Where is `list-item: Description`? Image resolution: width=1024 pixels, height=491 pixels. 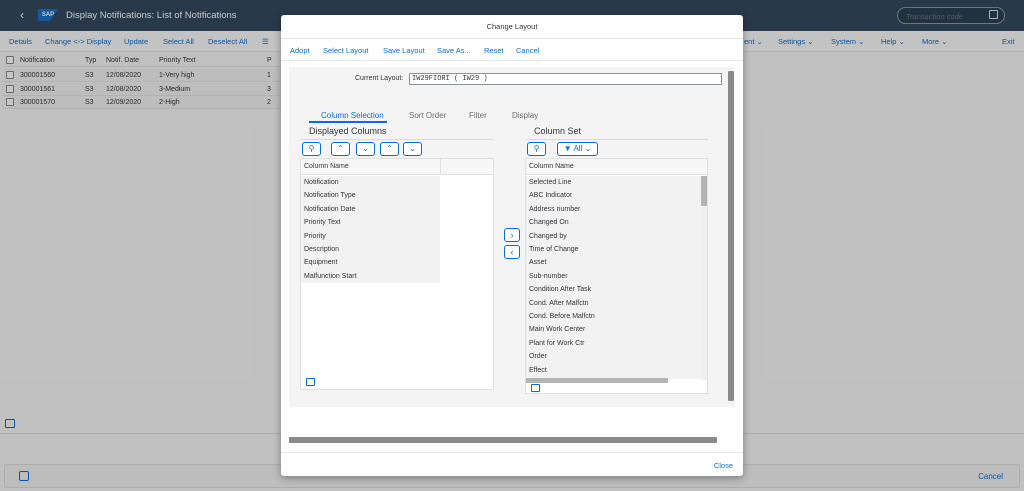
list-item: Description is located at coordinates (370, 249).